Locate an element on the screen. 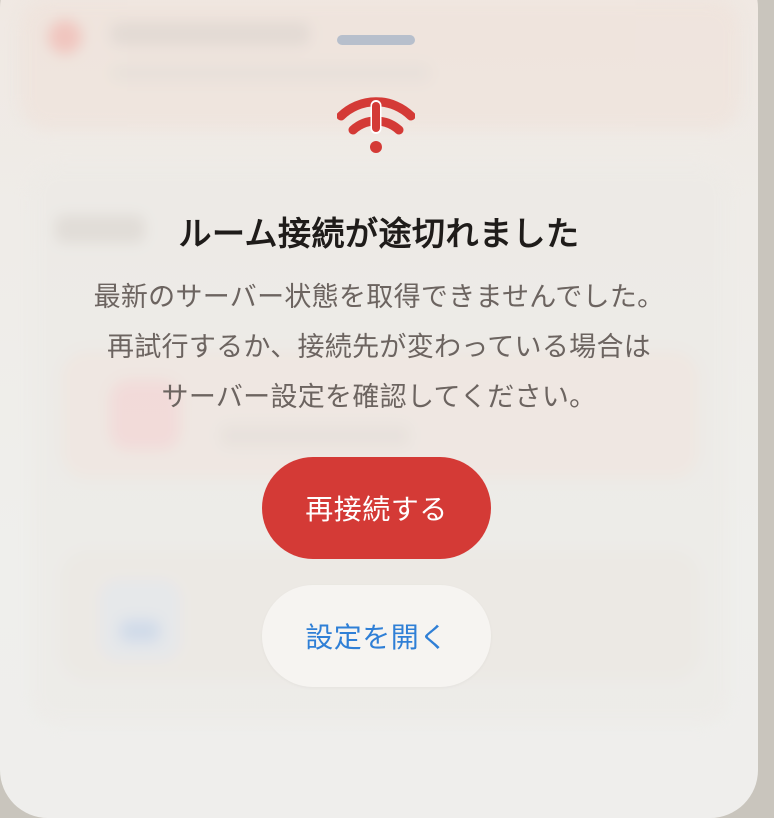 This screenshot has height=818, width=774. message-line: 再試行するか、接続先が変わっている場合は is located at coordinates (379, 347).